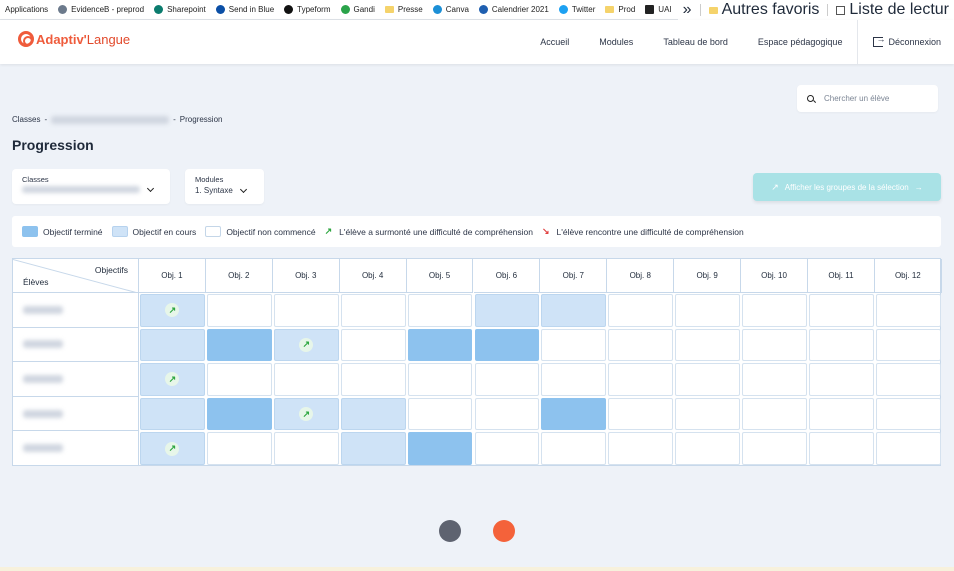 The width and height of the screenshot is (954, 571). Describe the element at coordinates (908, 276) in the screenshot. I see `objective-header: Obj. 12` at that location.